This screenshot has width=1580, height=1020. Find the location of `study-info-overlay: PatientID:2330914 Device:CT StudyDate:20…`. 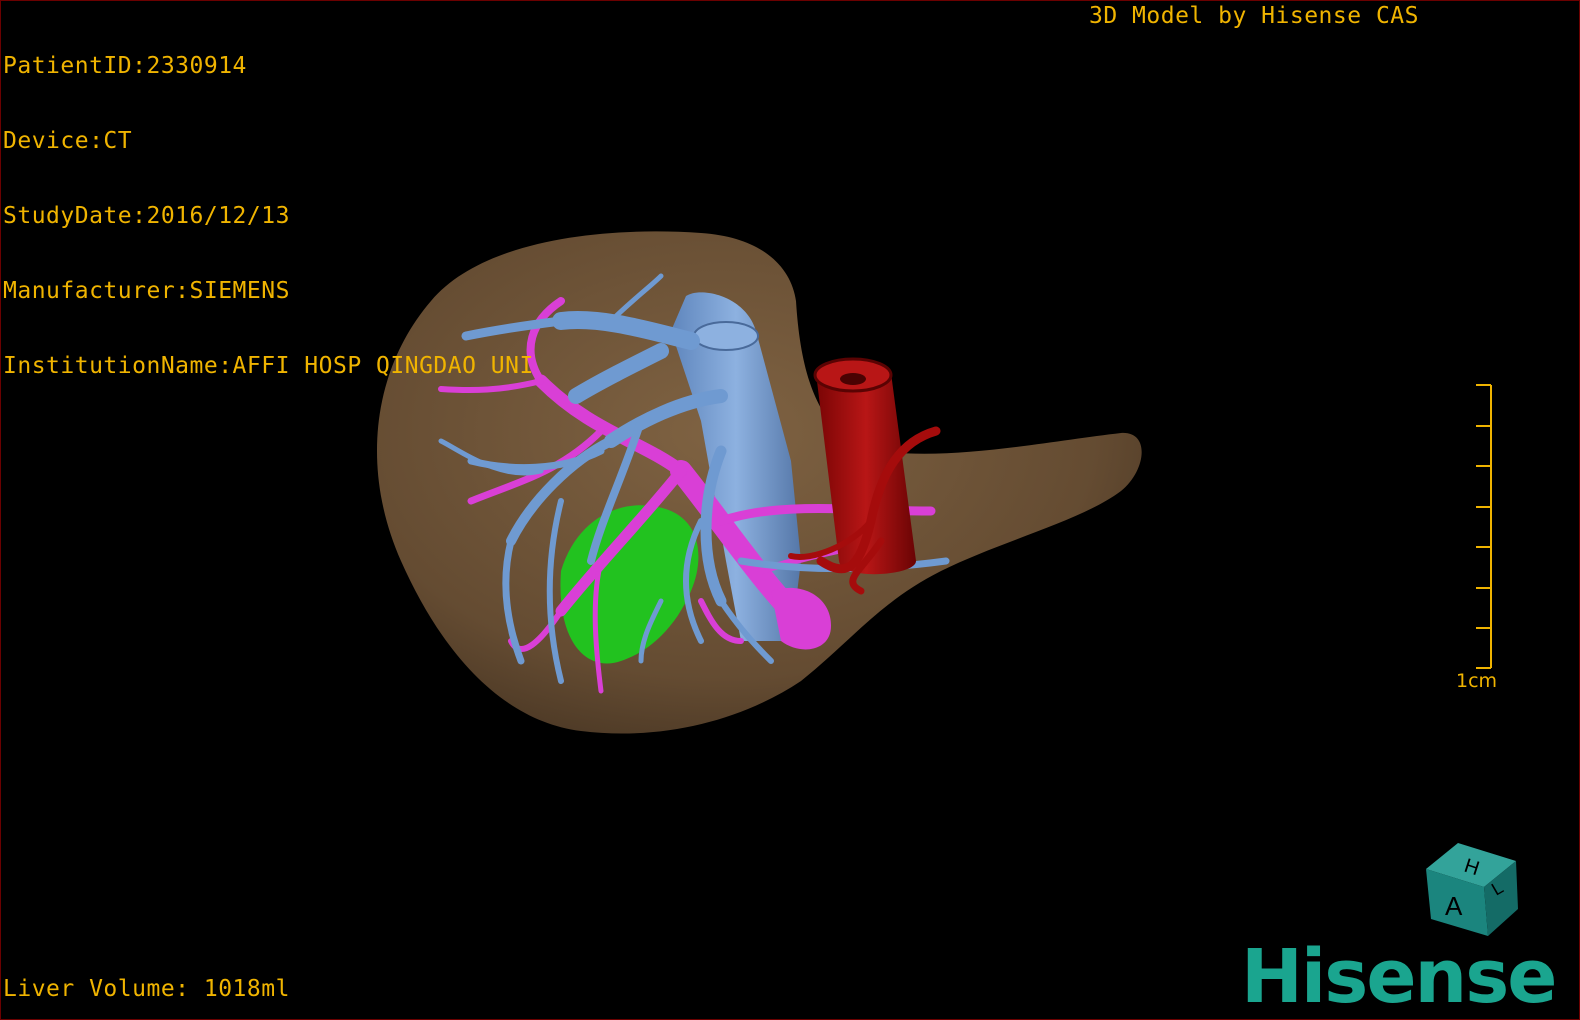

study-info-overlay: PatientID:2330914 Device:CT StudyDate:20… is located at coordinates (268, 216).